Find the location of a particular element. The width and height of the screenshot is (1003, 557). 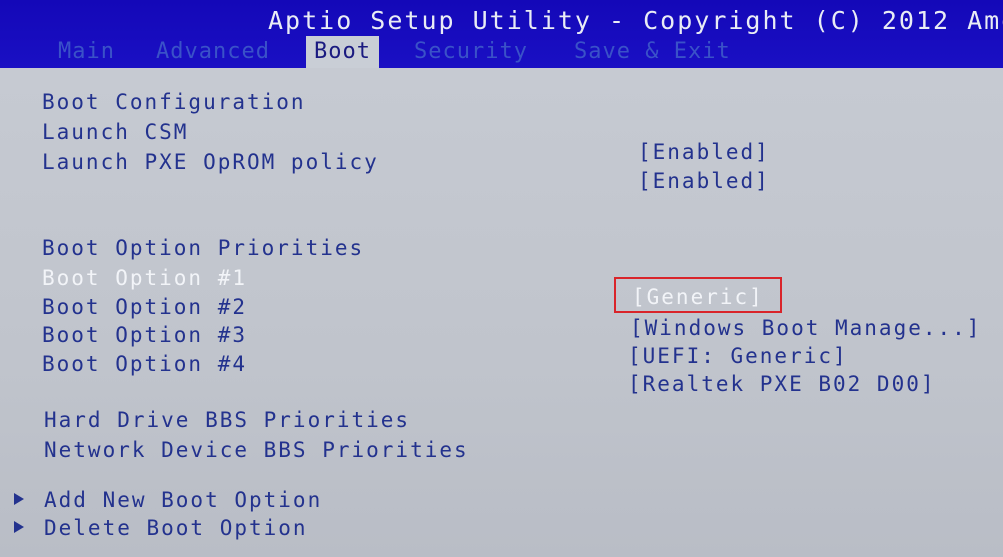

delete-boot-option-item: Delete Boot Option is located at coordinates (176, 528).